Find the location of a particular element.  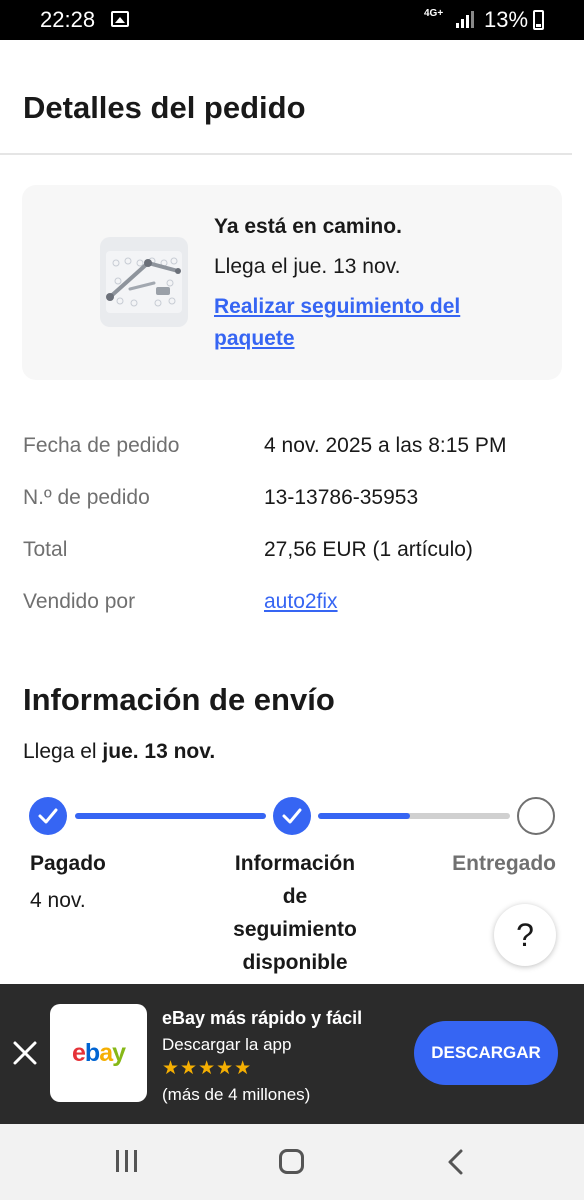

order-number-row: N.º de pedido 13-13786-35953 is located at coordinates (293, 501).